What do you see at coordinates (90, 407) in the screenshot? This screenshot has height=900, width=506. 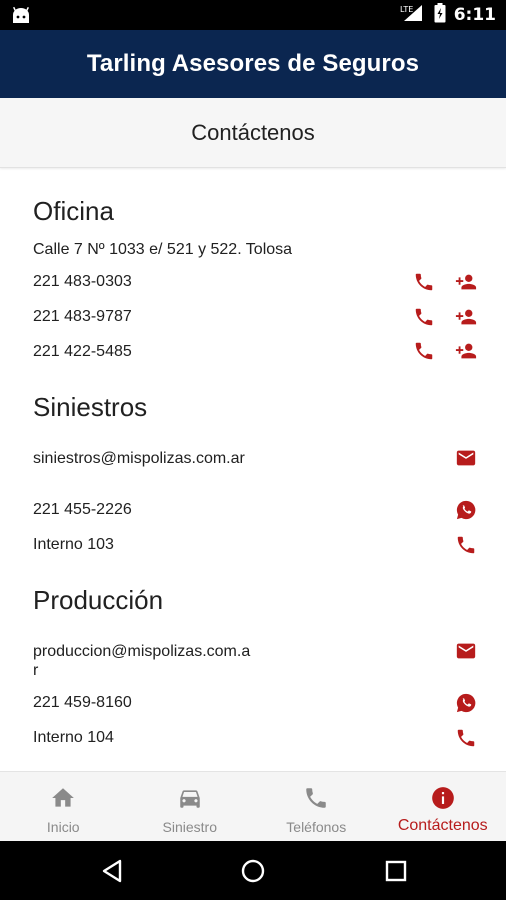 I see `section-title-siniestros: Siniestros` at bounding box center [90, 407].